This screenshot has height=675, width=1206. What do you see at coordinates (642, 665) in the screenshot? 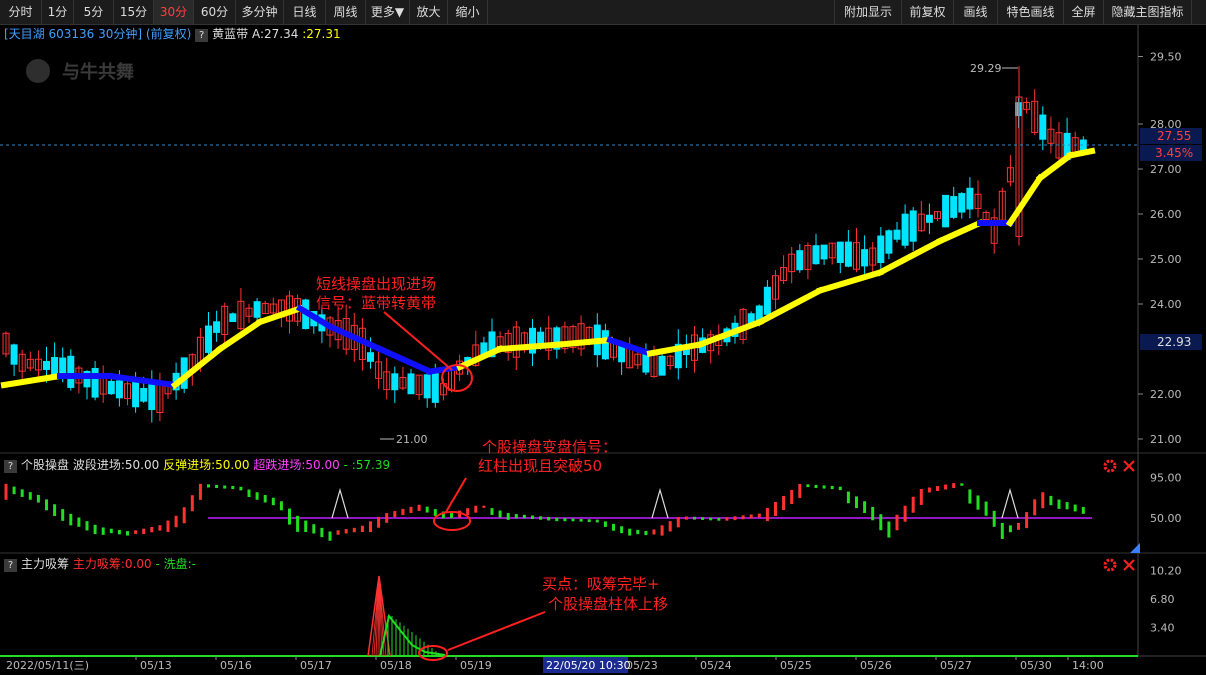
I see `date-tick-label: 05/23` at bounding box center [642, 665].